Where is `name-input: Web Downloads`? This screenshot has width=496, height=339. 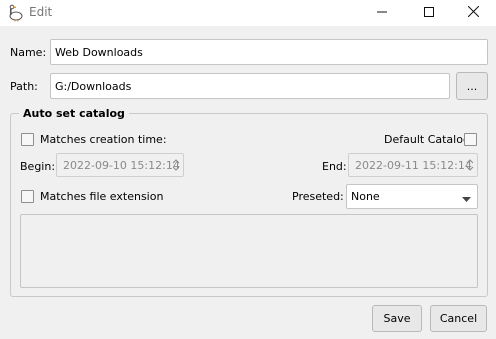
name-input: Web Downloads is located at coordinates (269, 52).